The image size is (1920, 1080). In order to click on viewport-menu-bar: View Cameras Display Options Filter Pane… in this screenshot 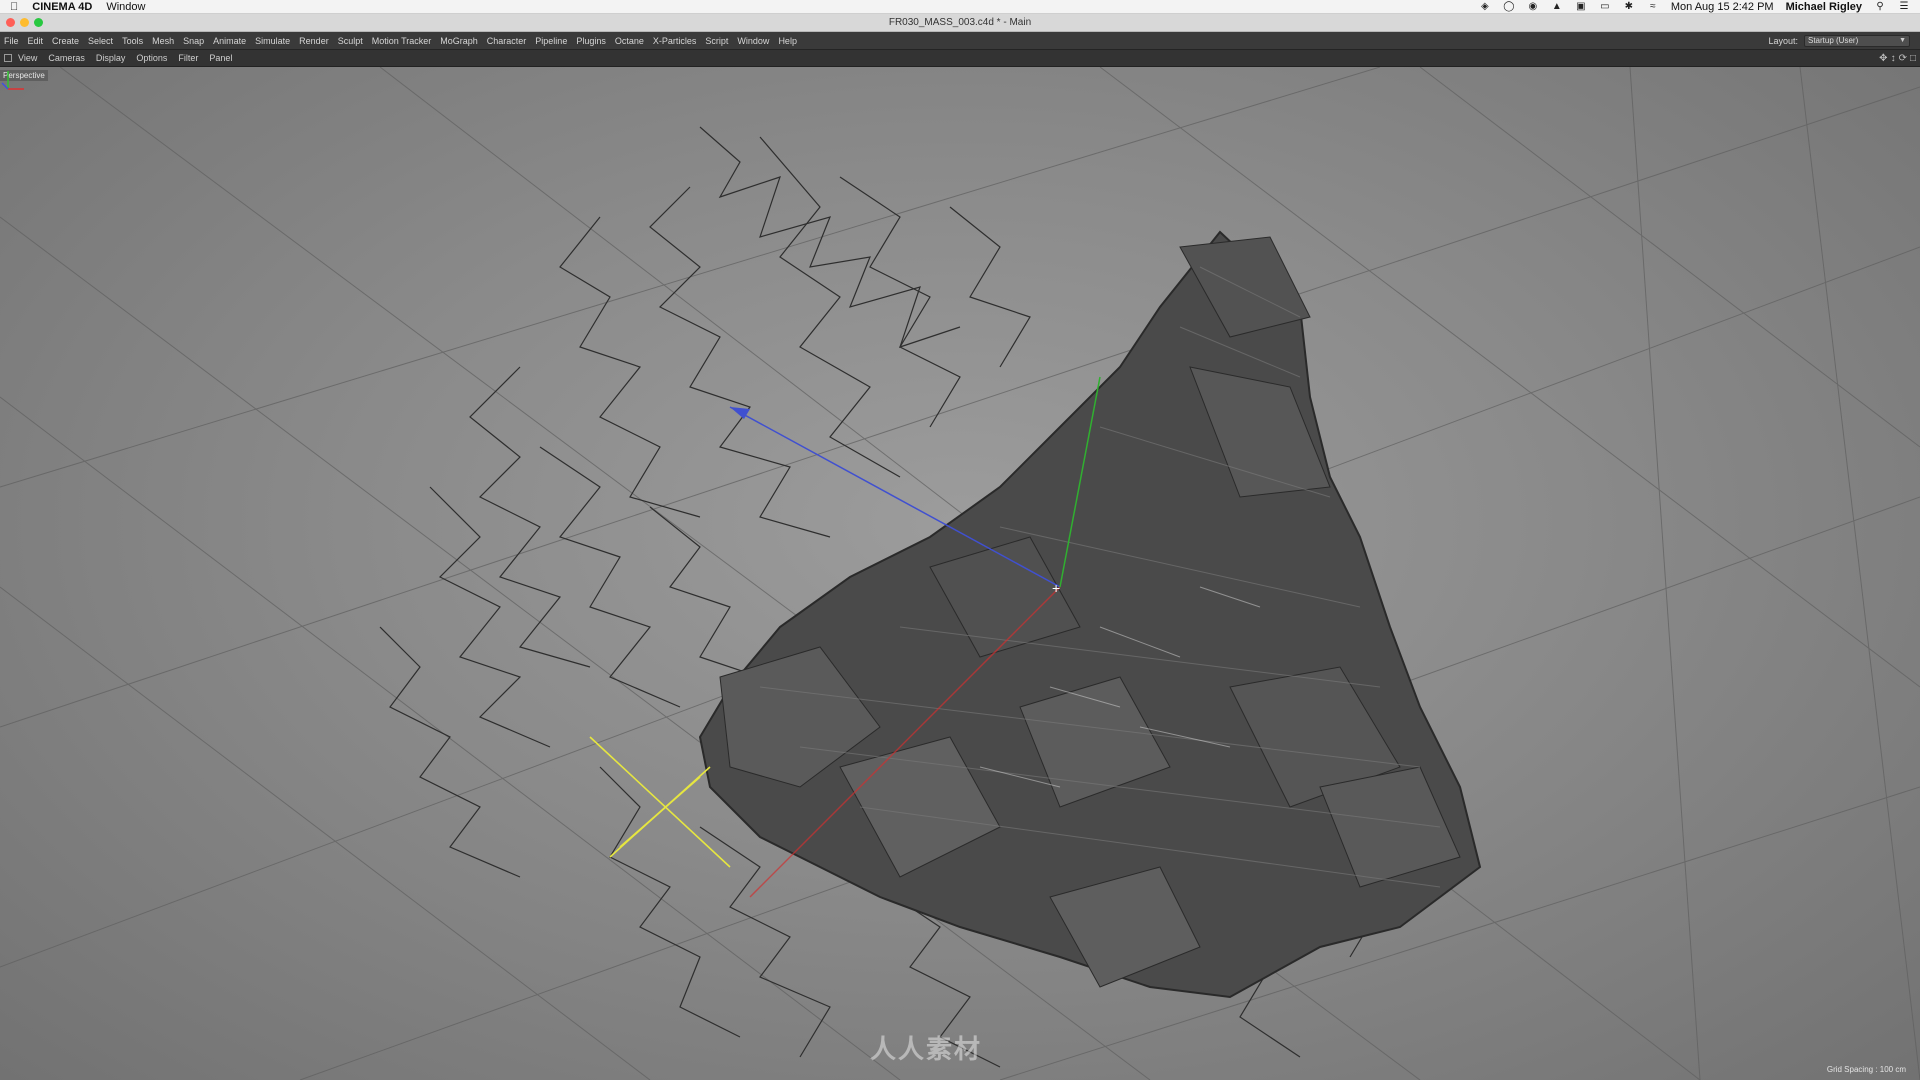, I will do `click(960, 58)`.